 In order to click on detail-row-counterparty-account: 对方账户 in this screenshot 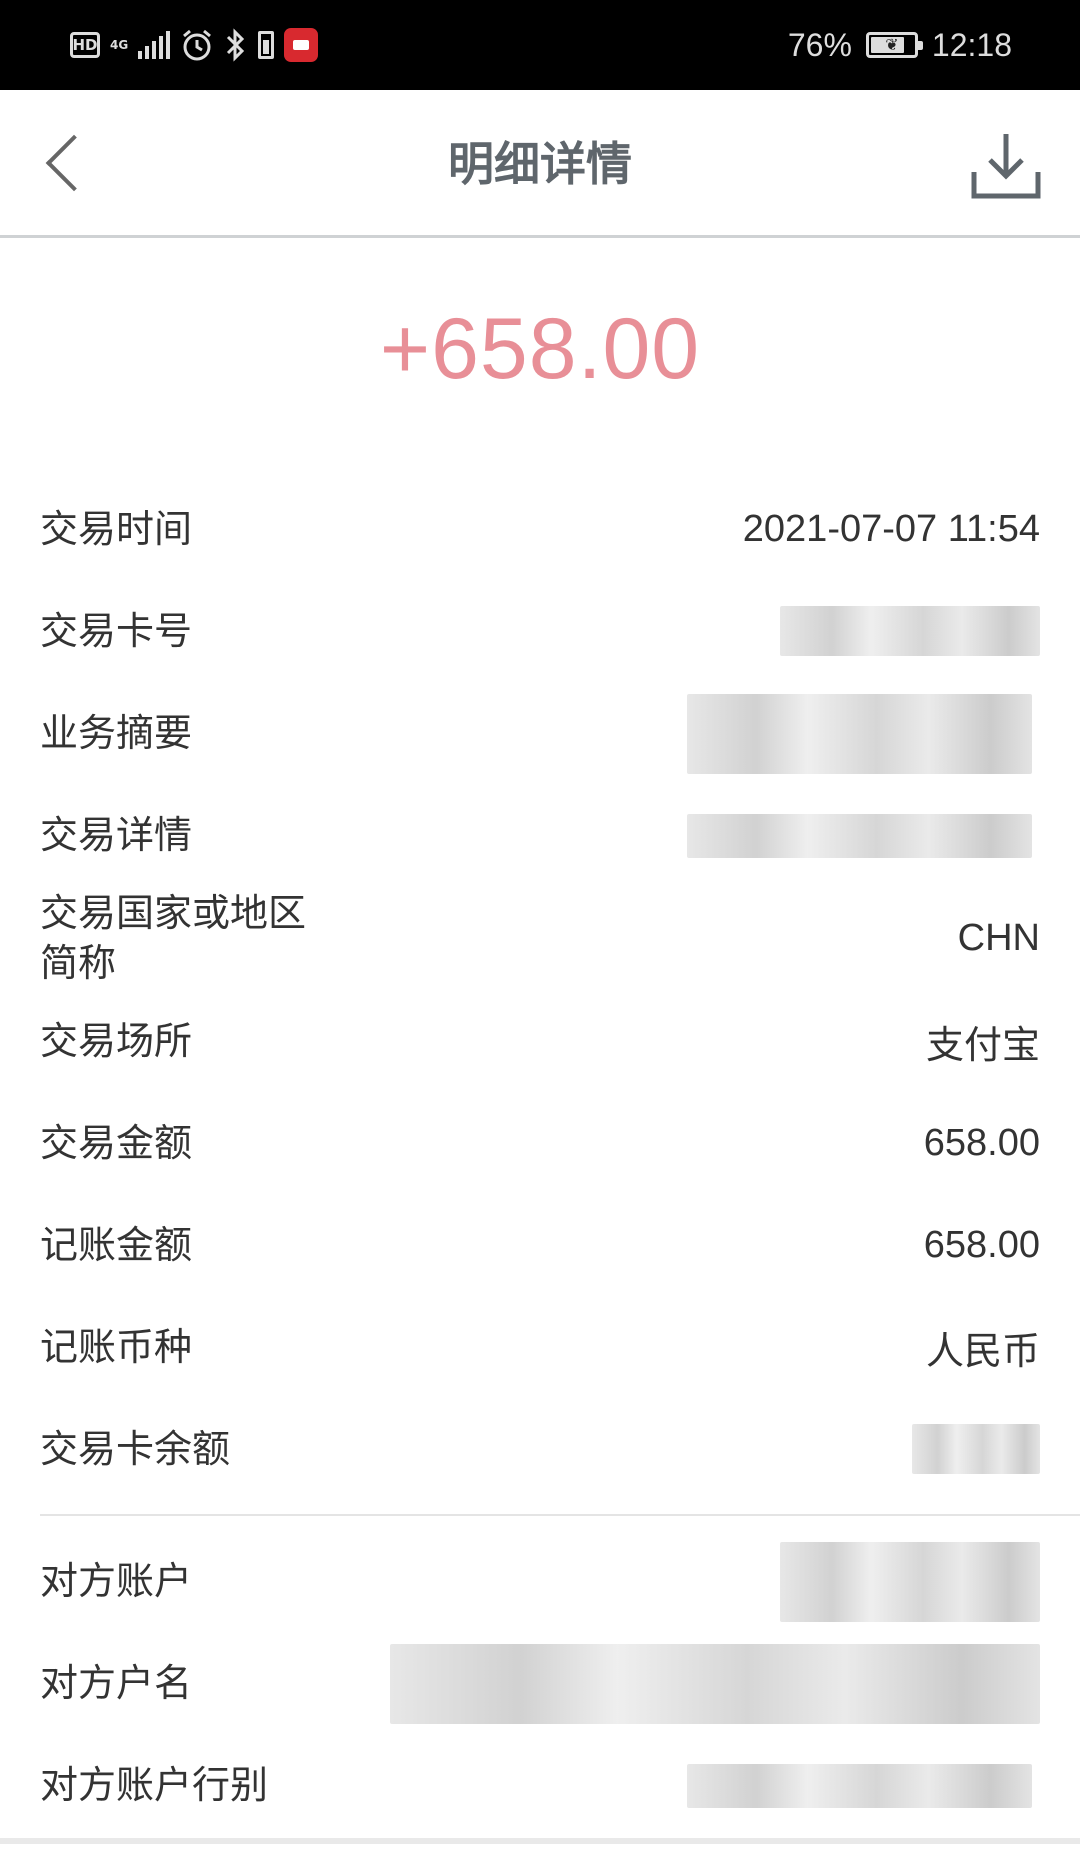, I will do `click(540, 1581)`.